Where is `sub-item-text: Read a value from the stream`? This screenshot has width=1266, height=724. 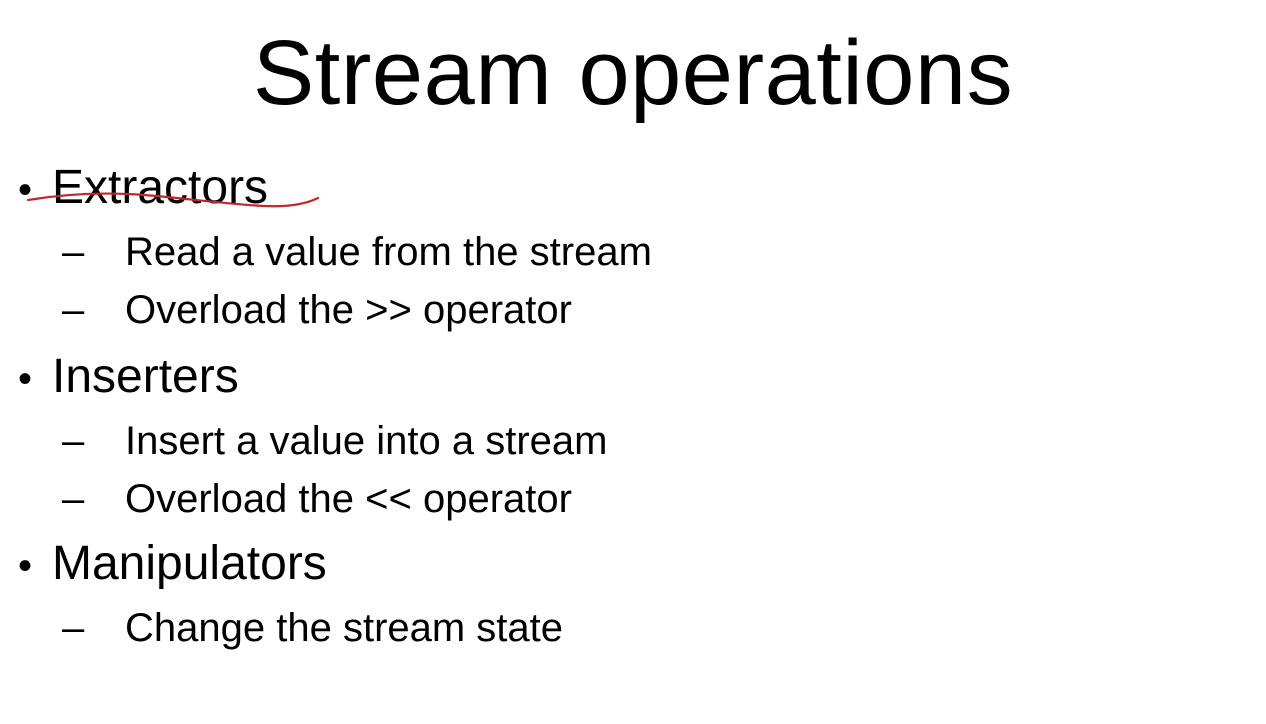
sub-item-text: Read a value from the stream is located at coordinates (388, 252).